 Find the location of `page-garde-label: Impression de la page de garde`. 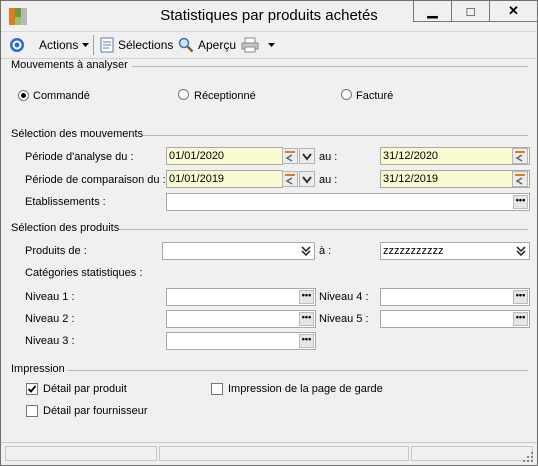

page-garde-label: Impression de la page de garde is located at coordinates (305, 389).